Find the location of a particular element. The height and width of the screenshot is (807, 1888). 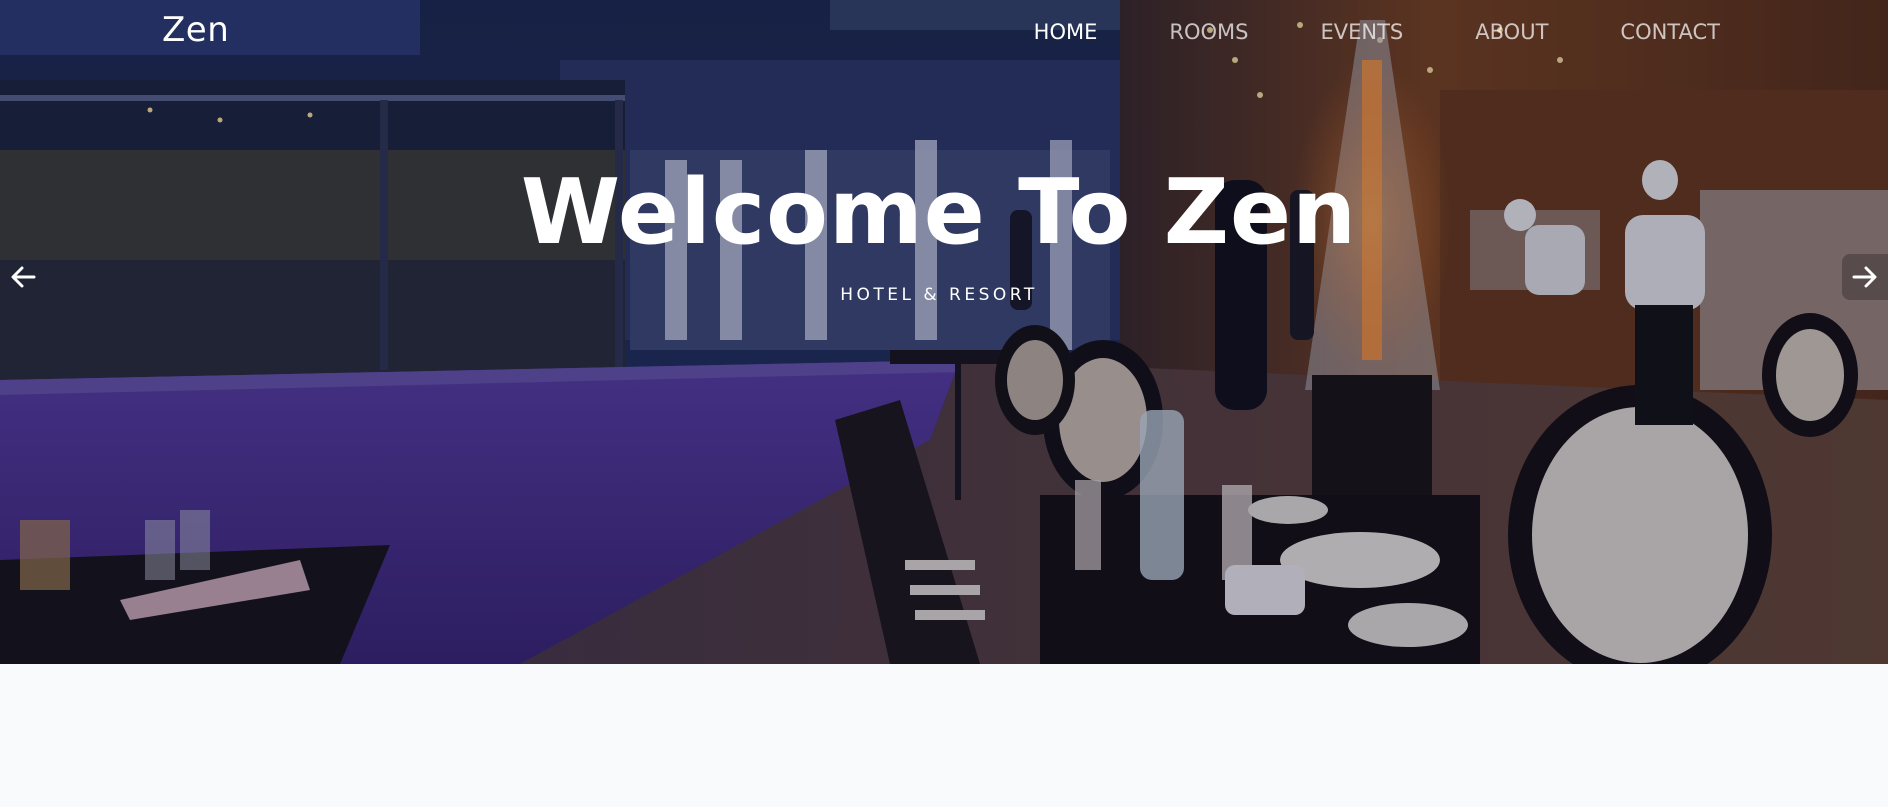

arrow-right-icon is located at coordinates (1864, 277).